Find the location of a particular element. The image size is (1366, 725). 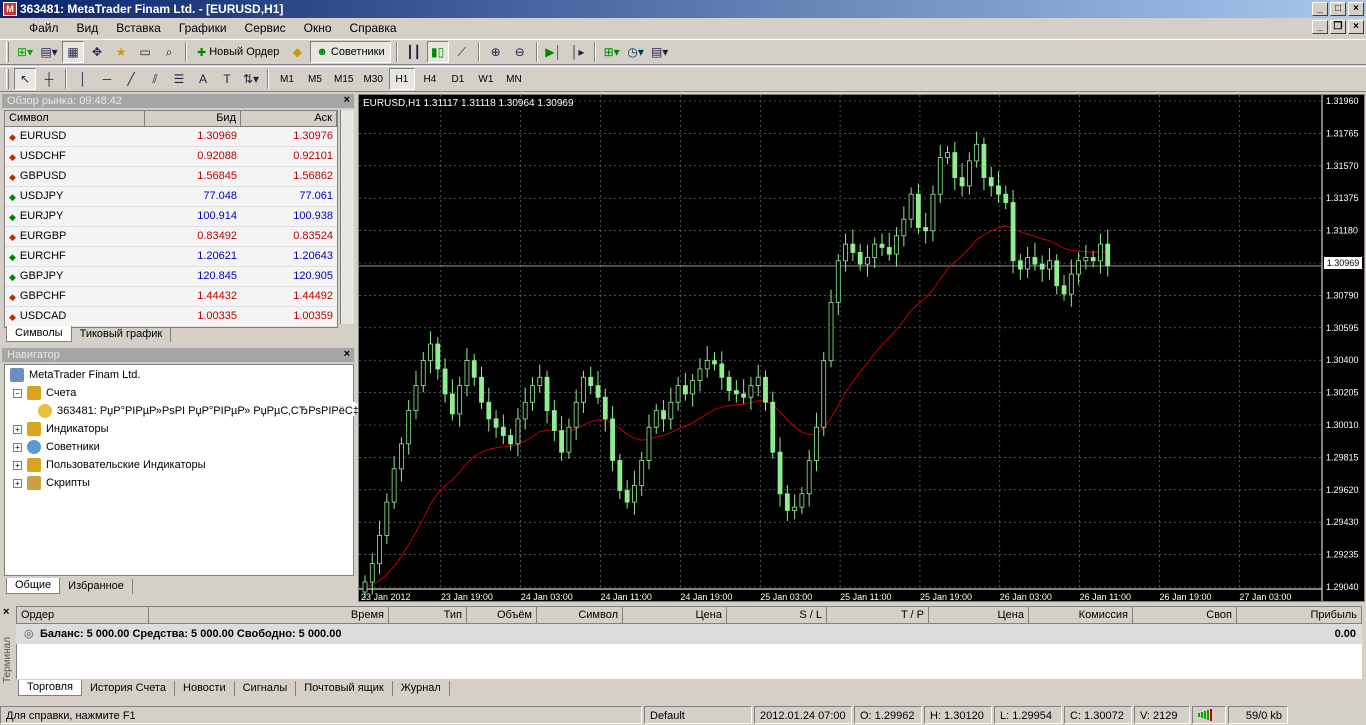

col-tp: T / P is located at coordinates (878, 615).